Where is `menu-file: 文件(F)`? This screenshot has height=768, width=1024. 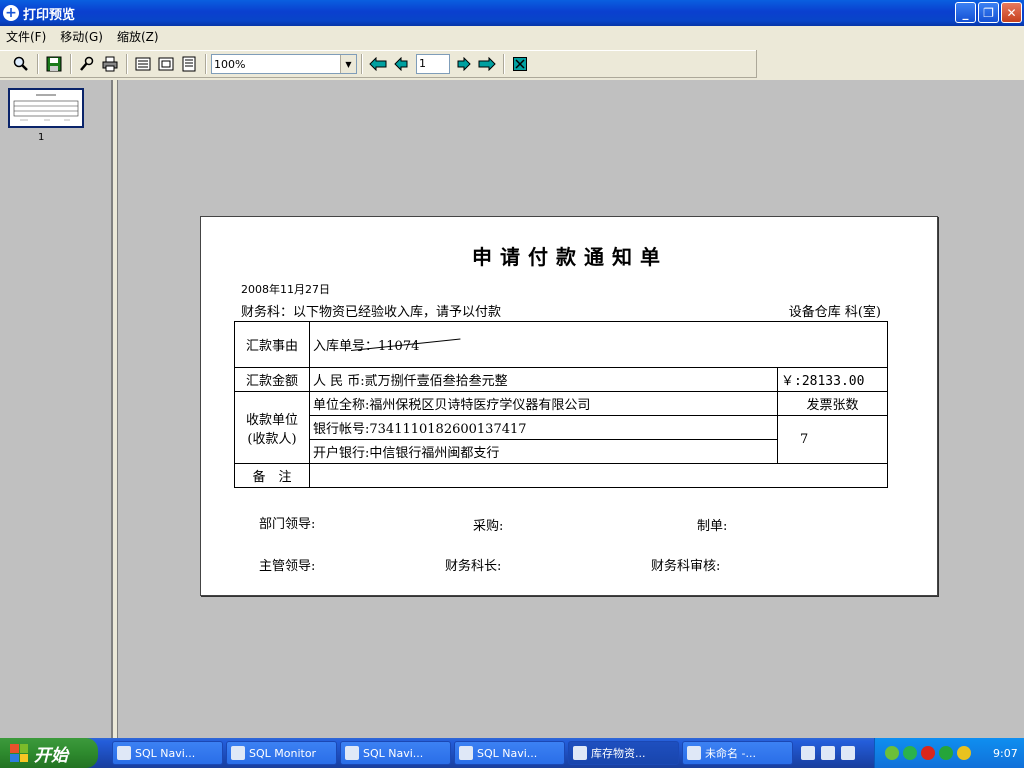
menu-file: 文件(F) is located at coordinates (26, 36).